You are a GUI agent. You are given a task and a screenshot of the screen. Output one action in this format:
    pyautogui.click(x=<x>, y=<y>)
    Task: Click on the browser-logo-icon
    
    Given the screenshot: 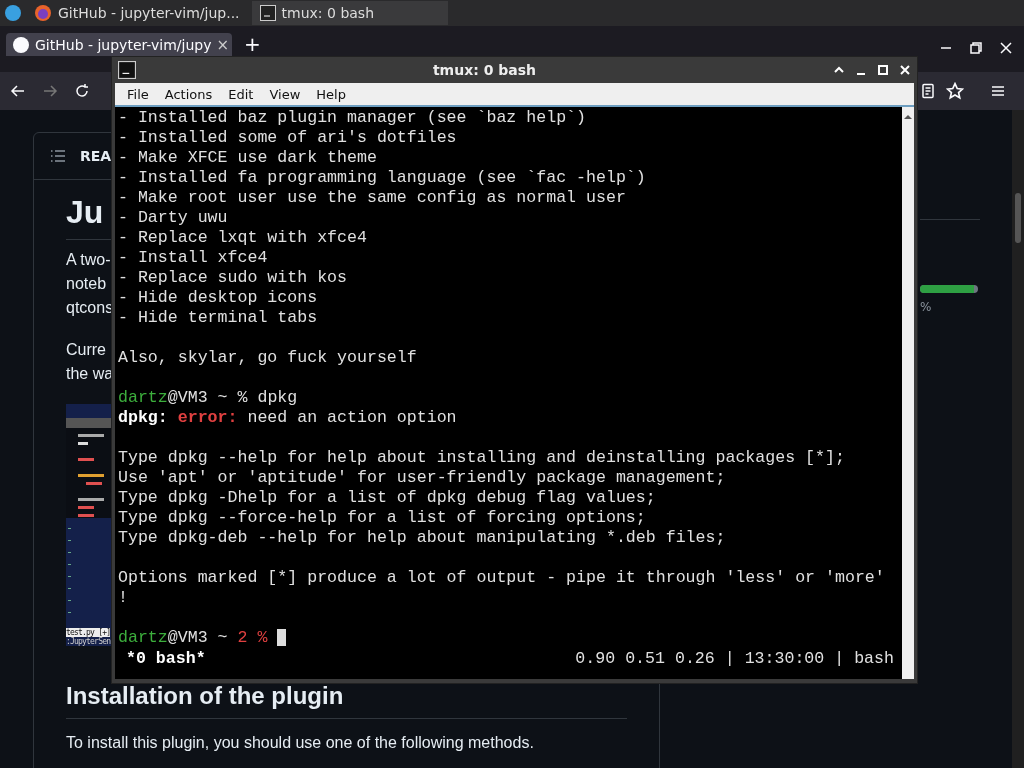 What is the action you would take?
    pyautogui.click(x=43, y=13)
    